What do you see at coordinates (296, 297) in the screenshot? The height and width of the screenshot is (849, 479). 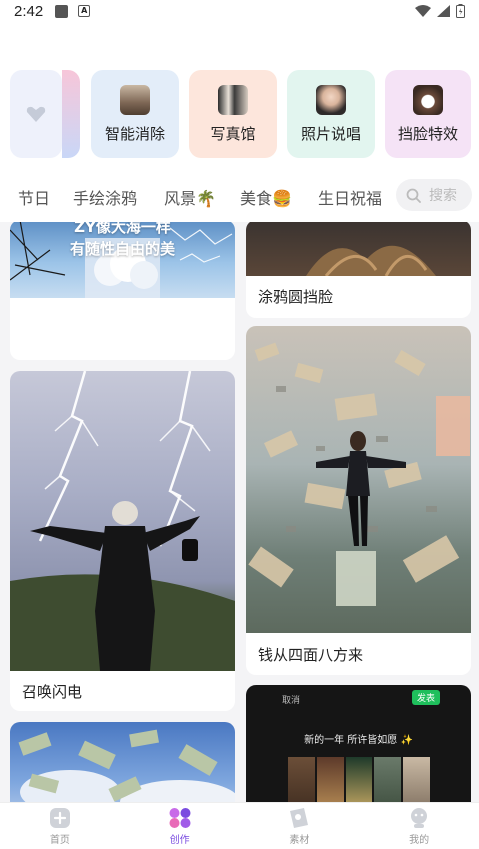 I see `card-title-graffiti: 涂鸦圆挡脸` at bounding box center [296, 297].